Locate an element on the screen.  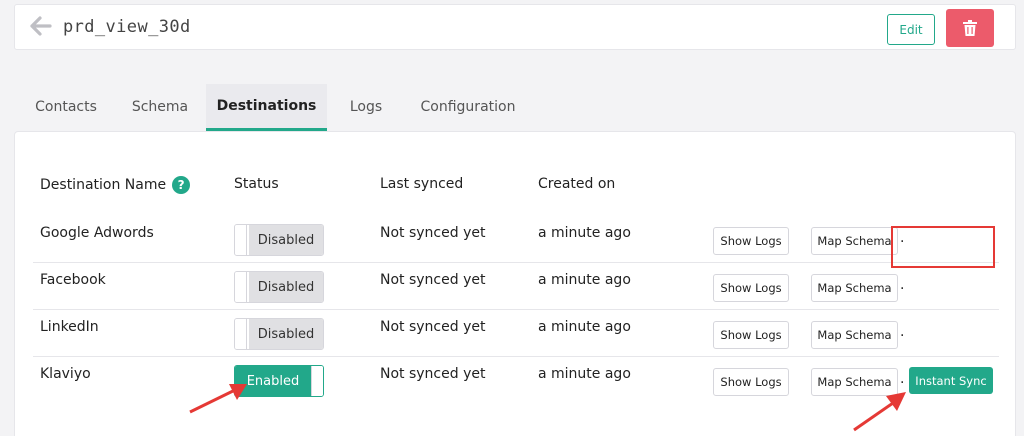
header-destination-name-label: Destination Name is located at coordinates (103, 185).